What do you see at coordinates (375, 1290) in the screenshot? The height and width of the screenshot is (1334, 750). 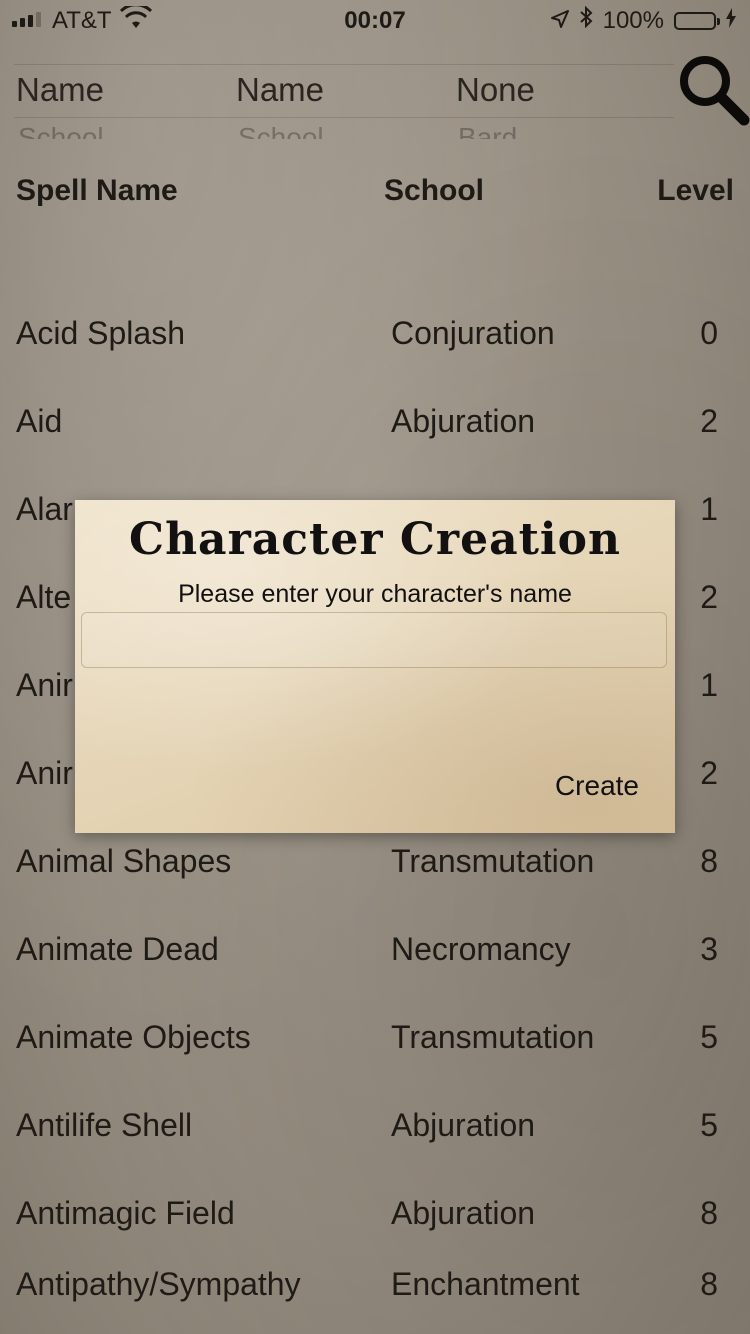 I see `table-row: Antipathy/Sympathy Enchantment 8` at bounding box center [375, 1290].